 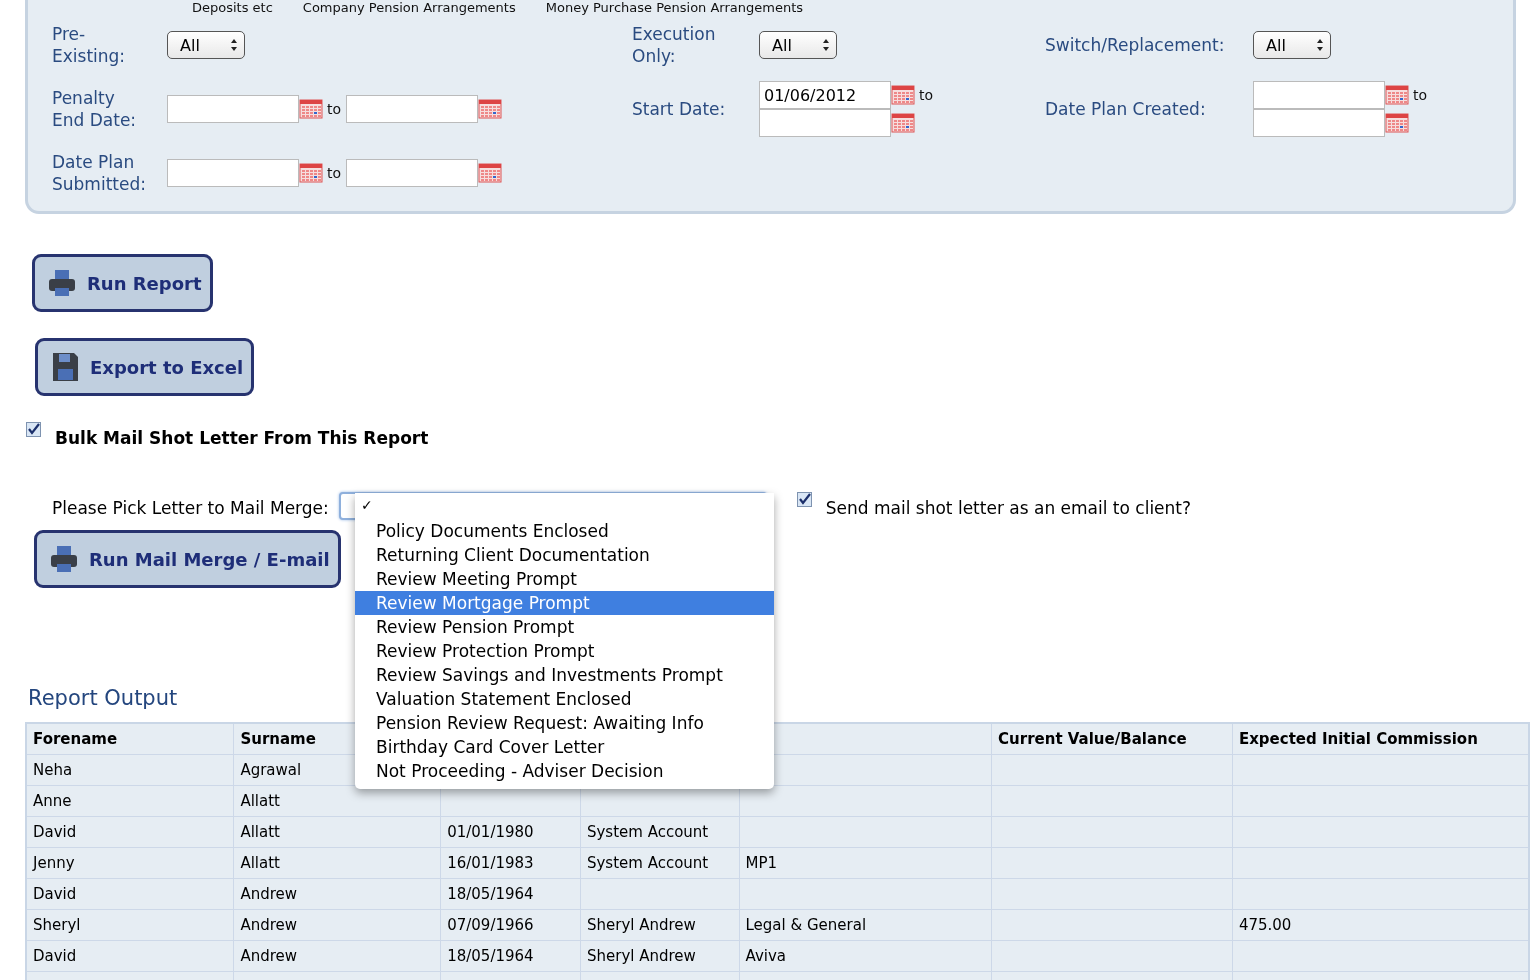 I want to click on column-header: Forename, so click(x=130, y=738).